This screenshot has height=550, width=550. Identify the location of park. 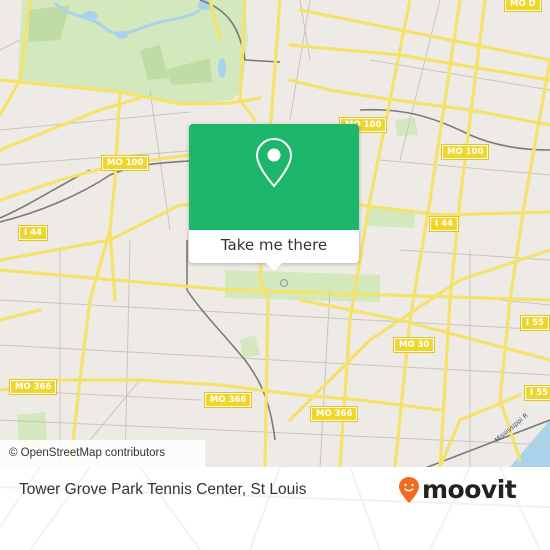
(250, 346).